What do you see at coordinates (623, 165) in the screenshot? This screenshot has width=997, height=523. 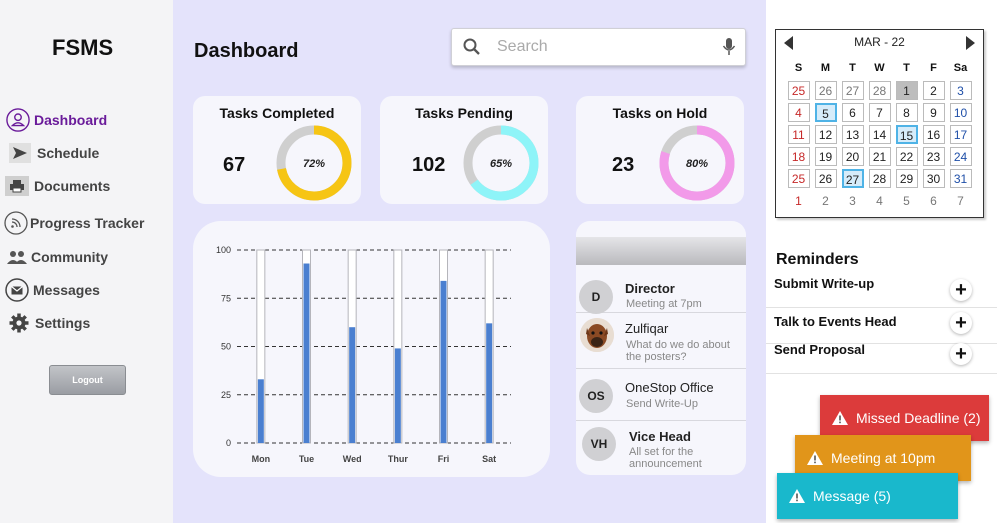 I see `stat-value: 23` at bounding box center [623, 165].